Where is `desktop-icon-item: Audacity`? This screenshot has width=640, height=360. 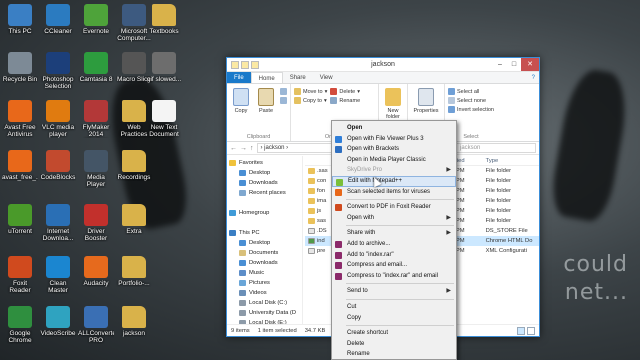
desktop-icon-item: Audacity is located at coordinates (96, 271).